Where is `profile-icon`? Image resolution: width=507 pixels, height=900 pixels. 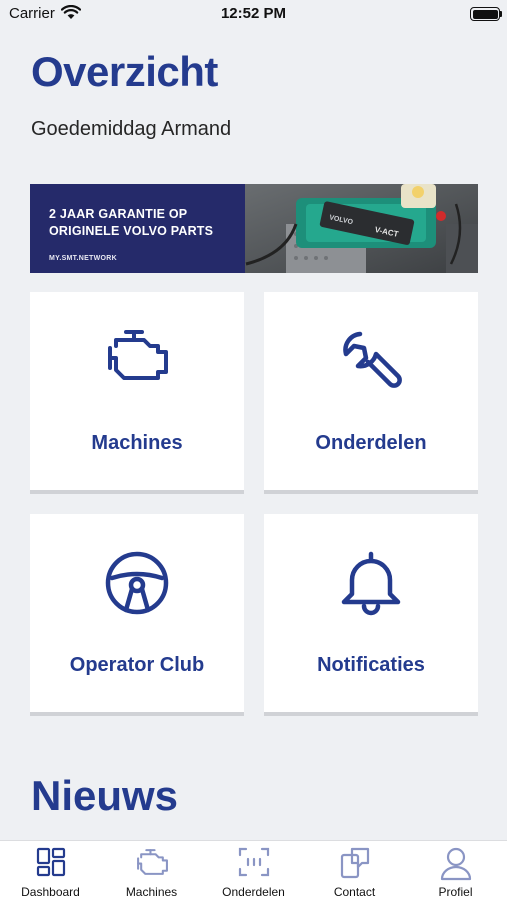
profile-icon is located at coordinates (455, 866).